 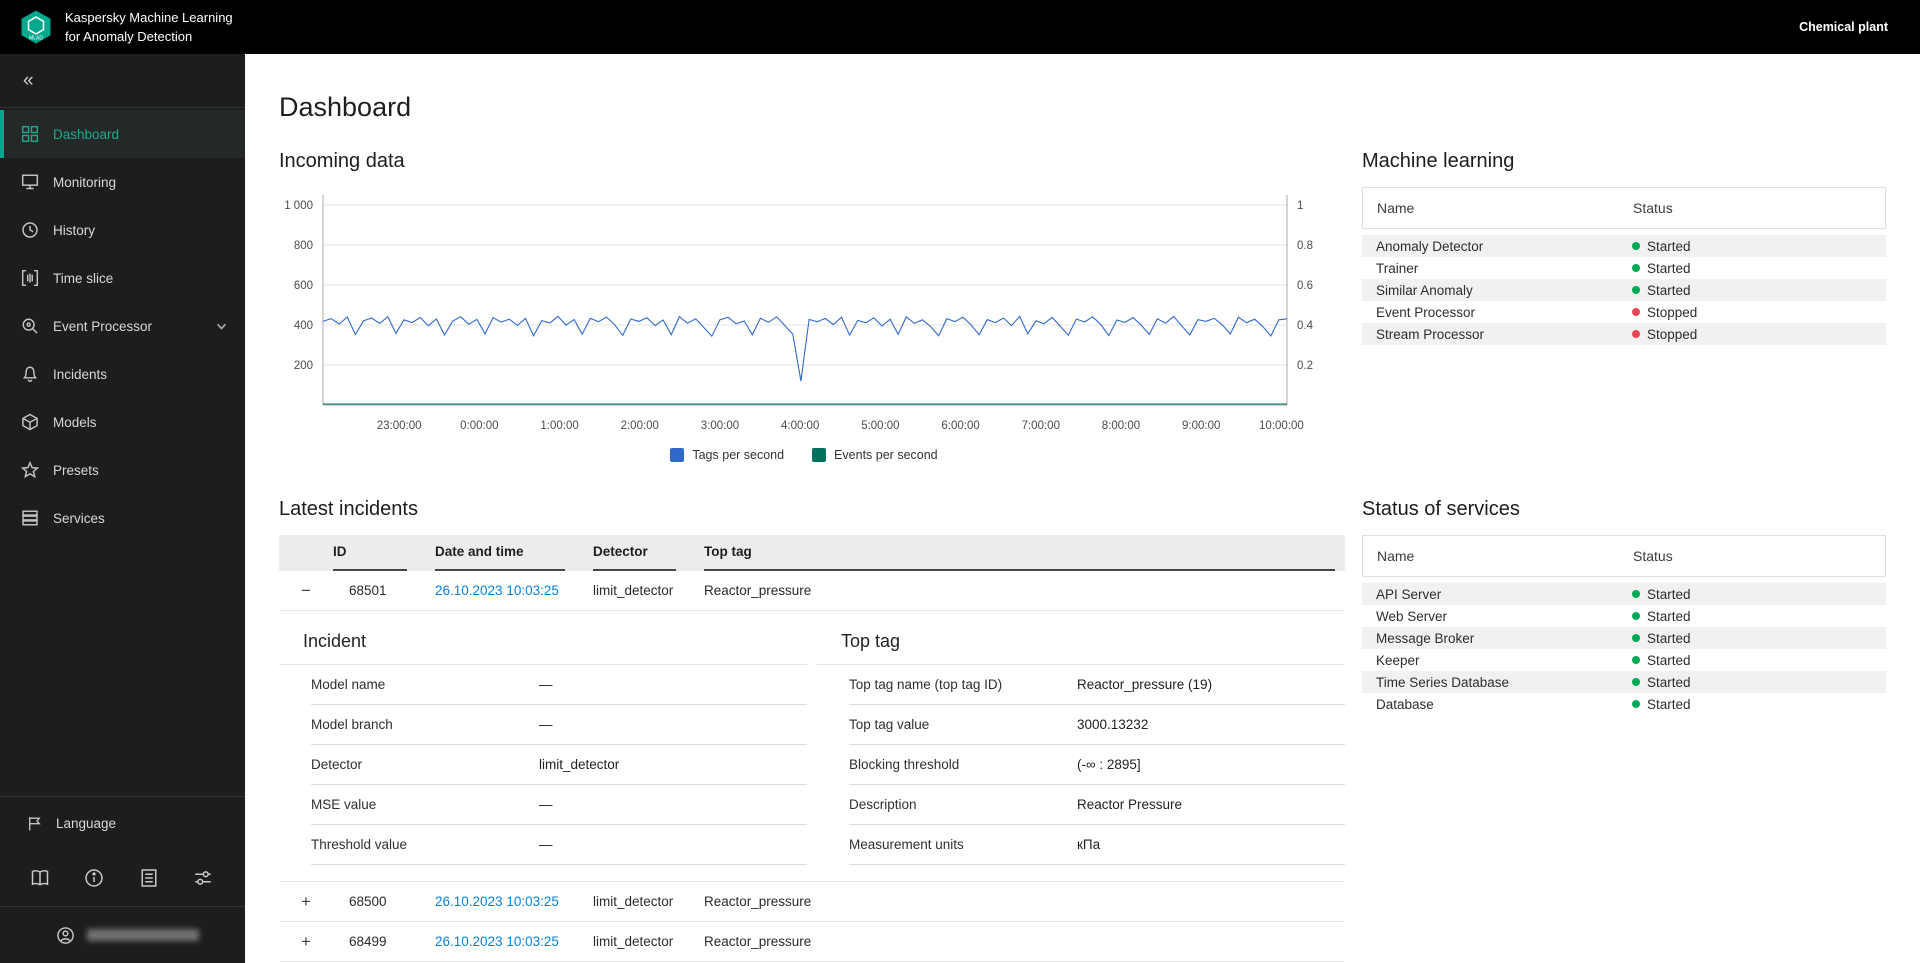 What do you see at coordinates (883, 804) in the screenshot?
I see `detail-label: Description` at bounding box center [883, 804].